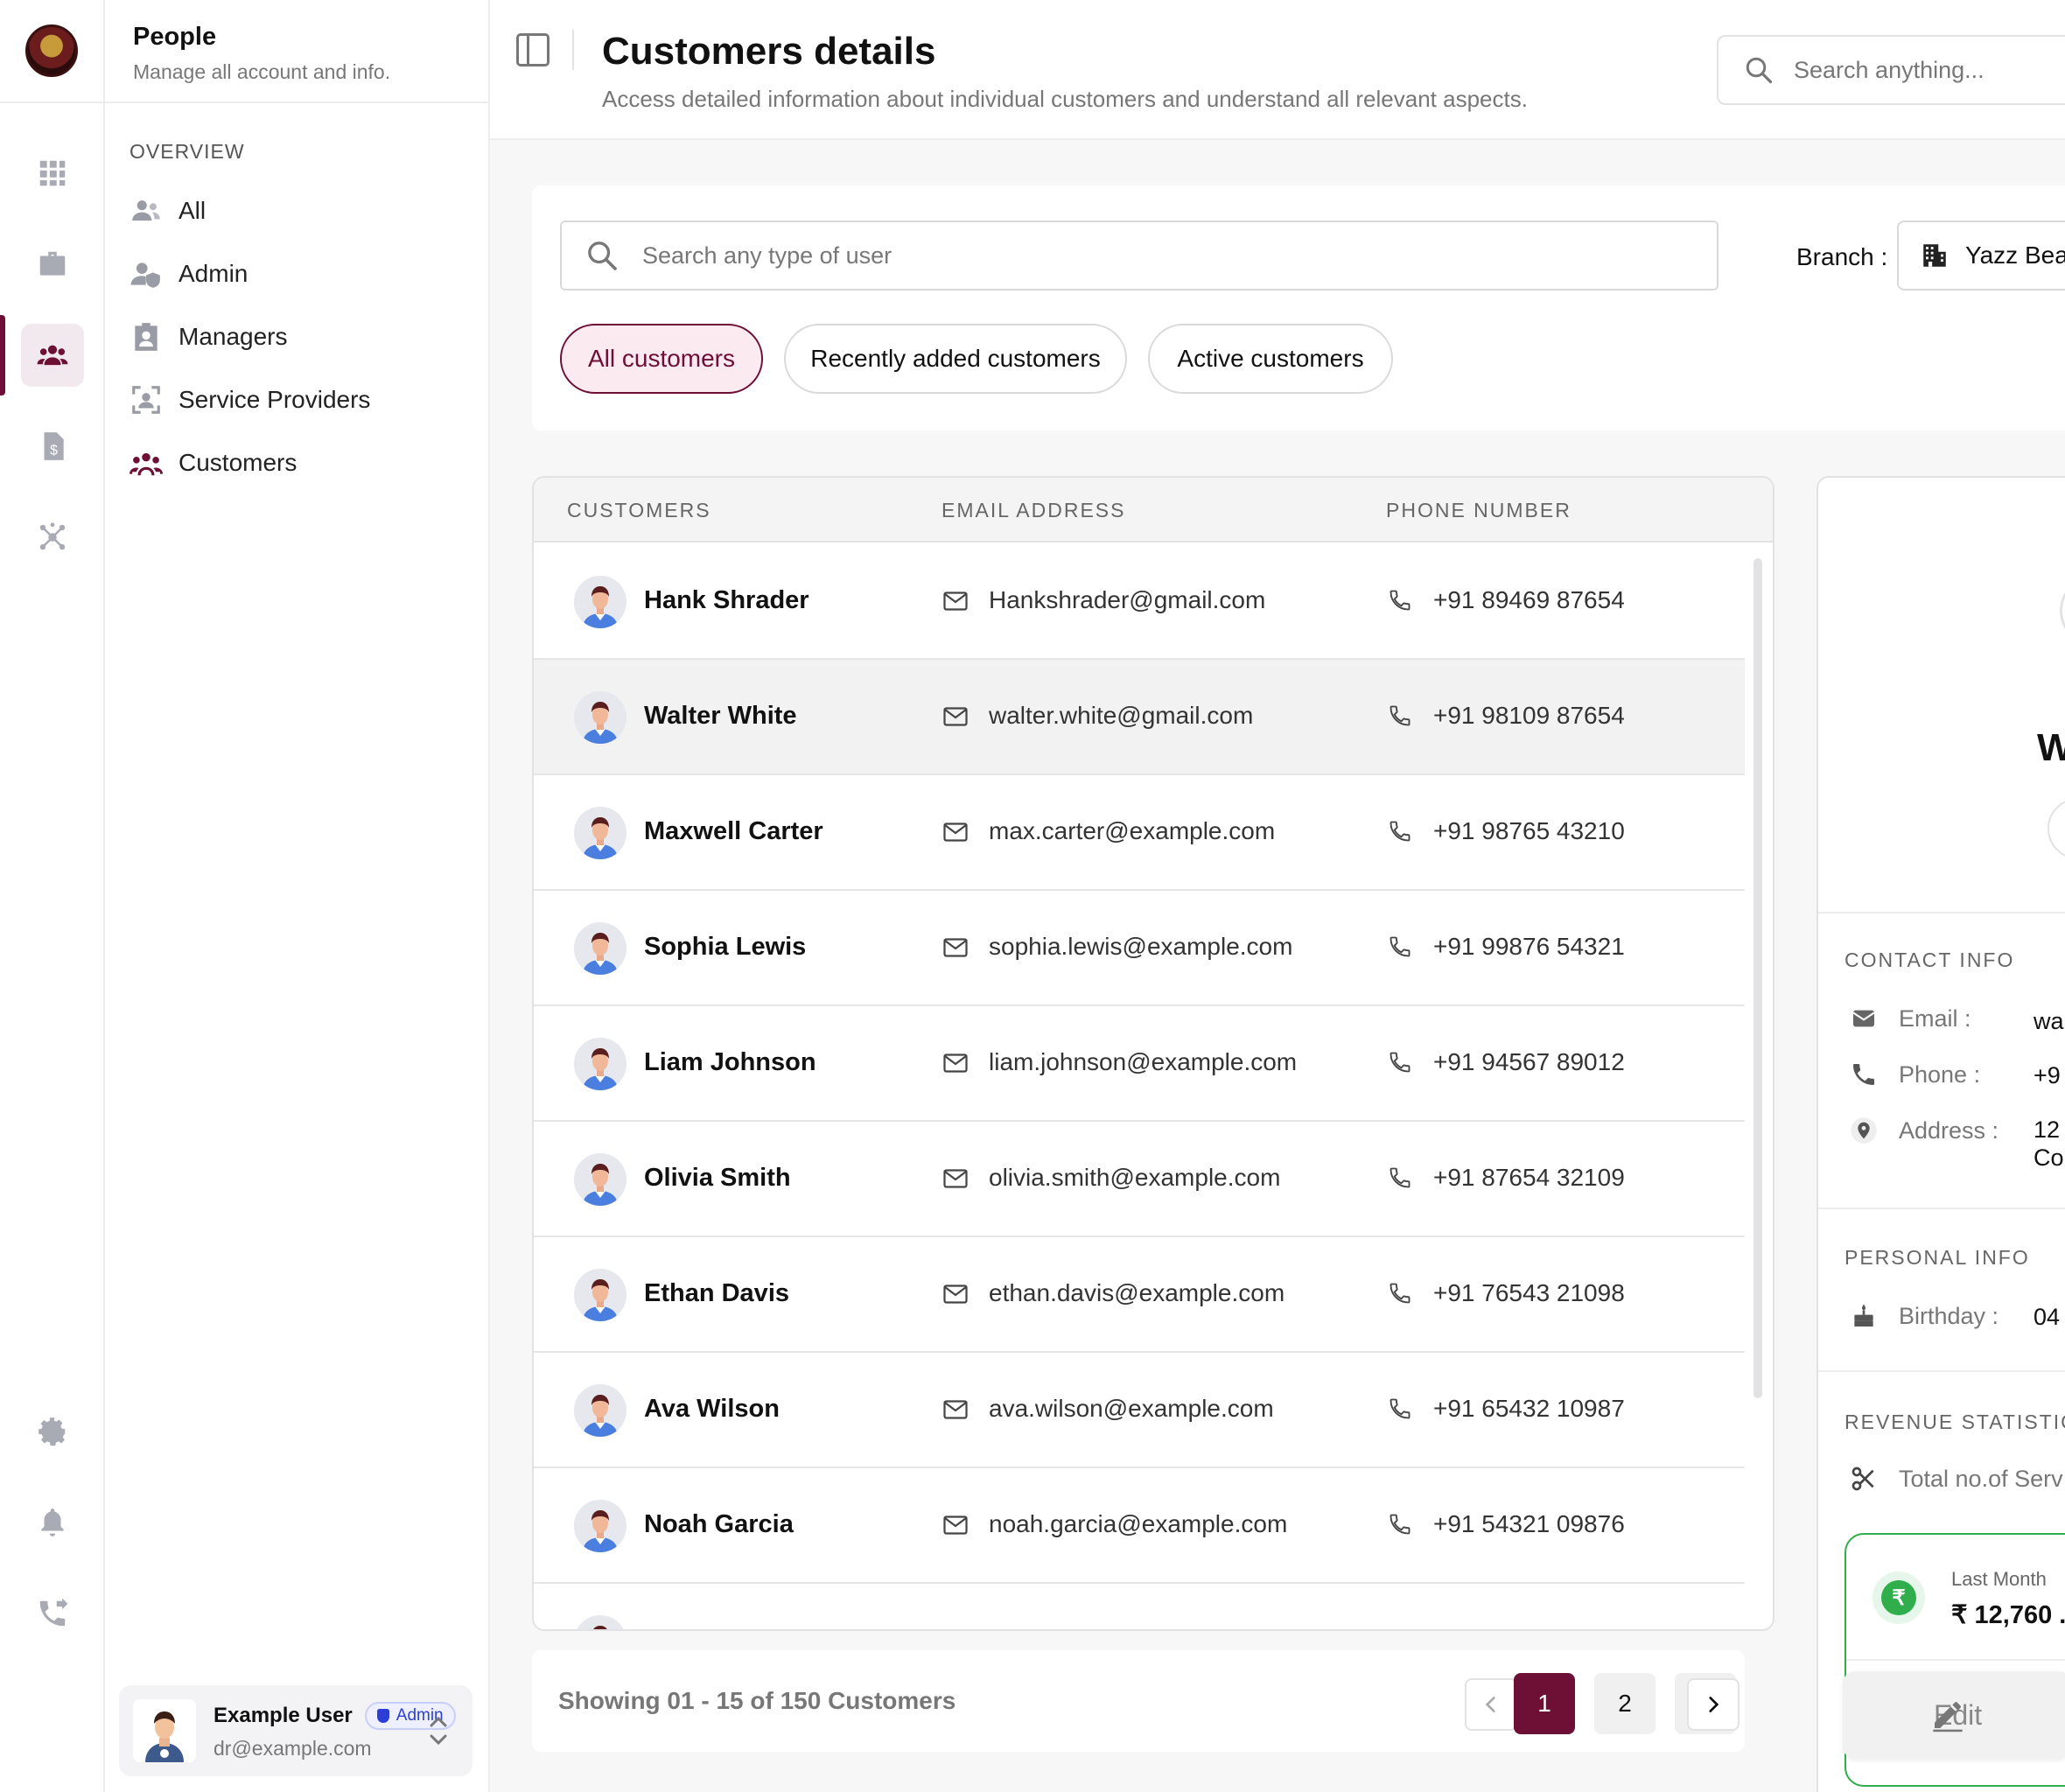 Image resolution: width=2065 pixels, height=1792 pixels. What do you see at coordinates (168, 211) in the screenshot?
I see `sidebar-item-all: All` at bounding box center [168, 211].